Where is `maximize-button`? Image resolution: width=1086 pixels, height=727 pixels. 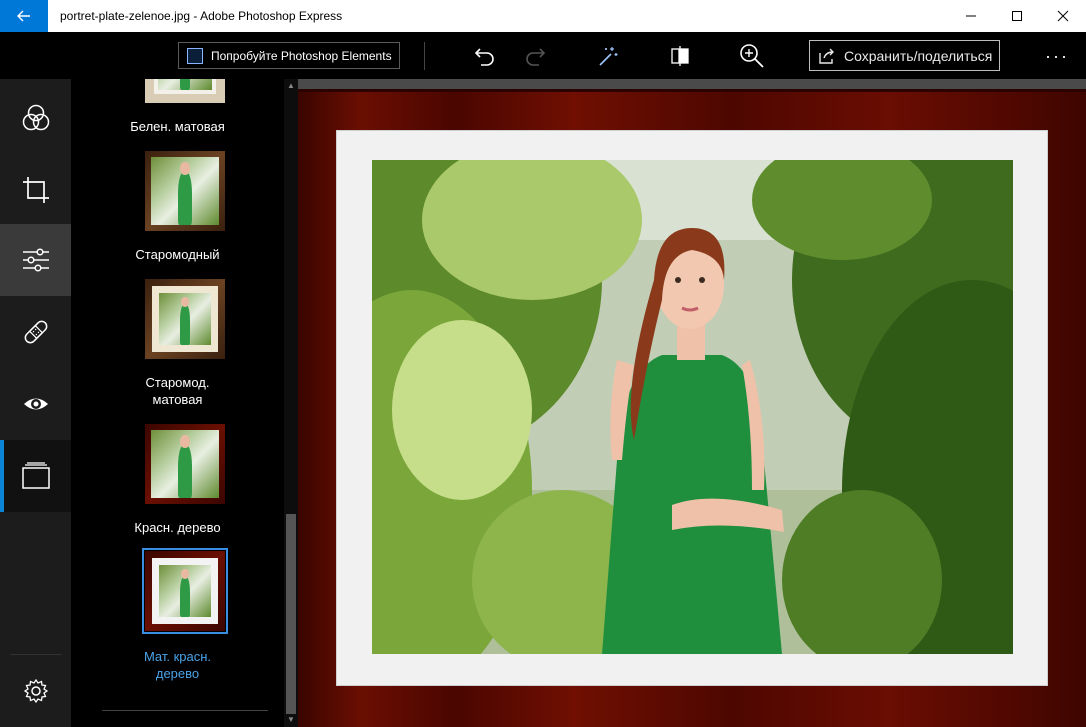
maximize-button is located at coordinates (1017, 16).